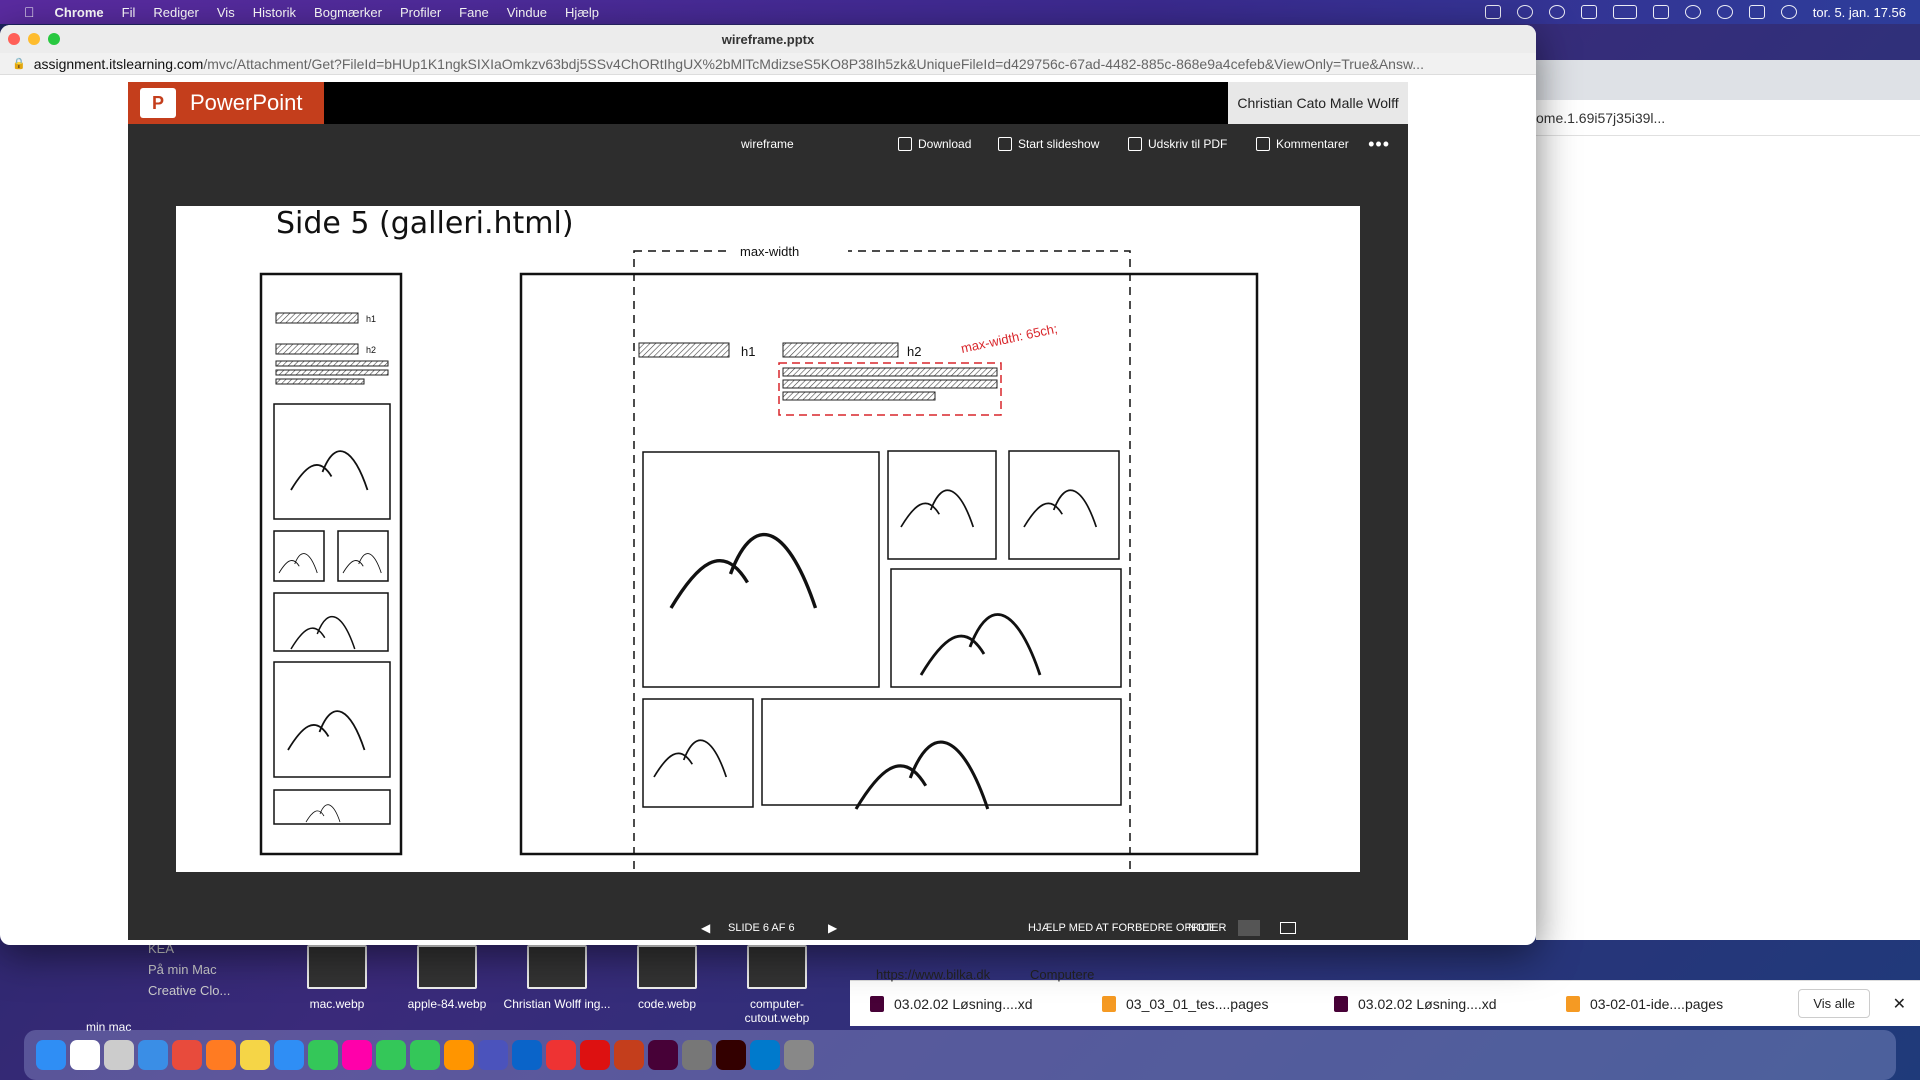 The height and width of the screenshot is (1080, 1920). I want to click on mobile-h1-bar, so click(317, 318).